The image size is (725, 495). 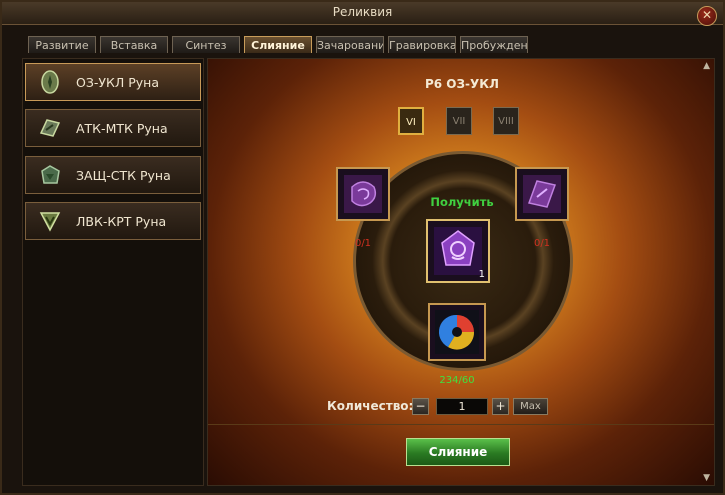 What do you see at coordinates (370, 406) in the screenshot?
I see `quantity-label: Количество:` at bounding box center [370, 406].